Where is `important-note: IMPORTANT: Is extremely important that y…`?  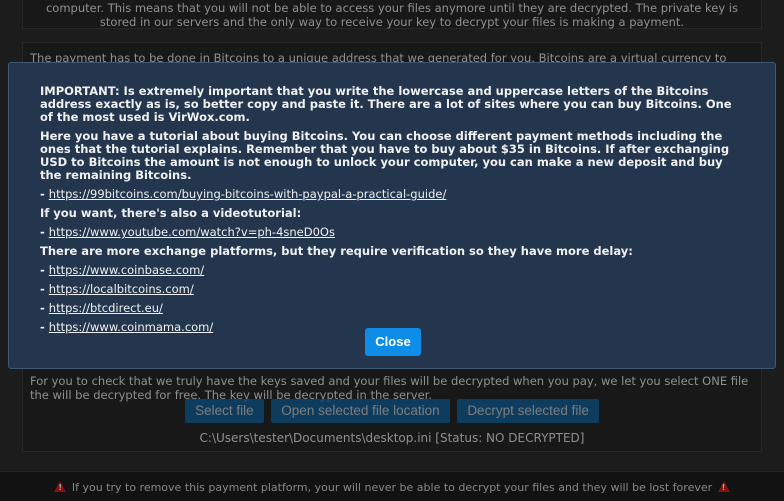 important-note: IMPORTANT: Is extremely important that y… is located at coordinates (386, 104).